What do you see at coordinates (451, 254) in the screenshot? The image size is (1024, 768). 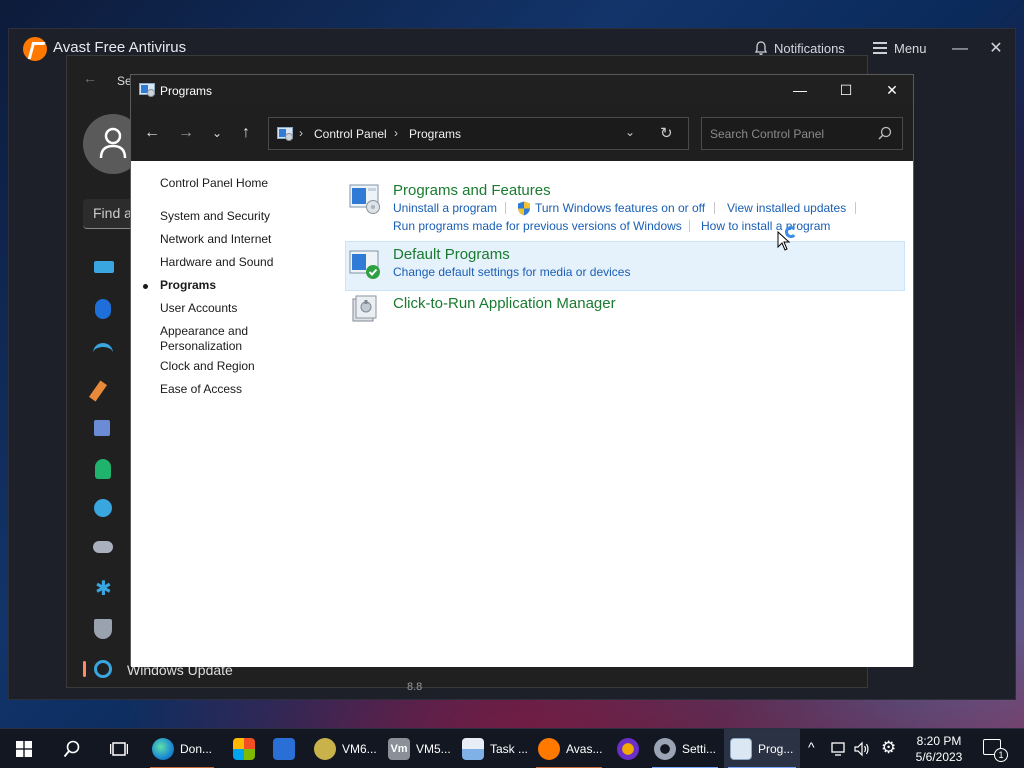 I see `default-programs-title: Default Programs` at bounding box center [451, 254].